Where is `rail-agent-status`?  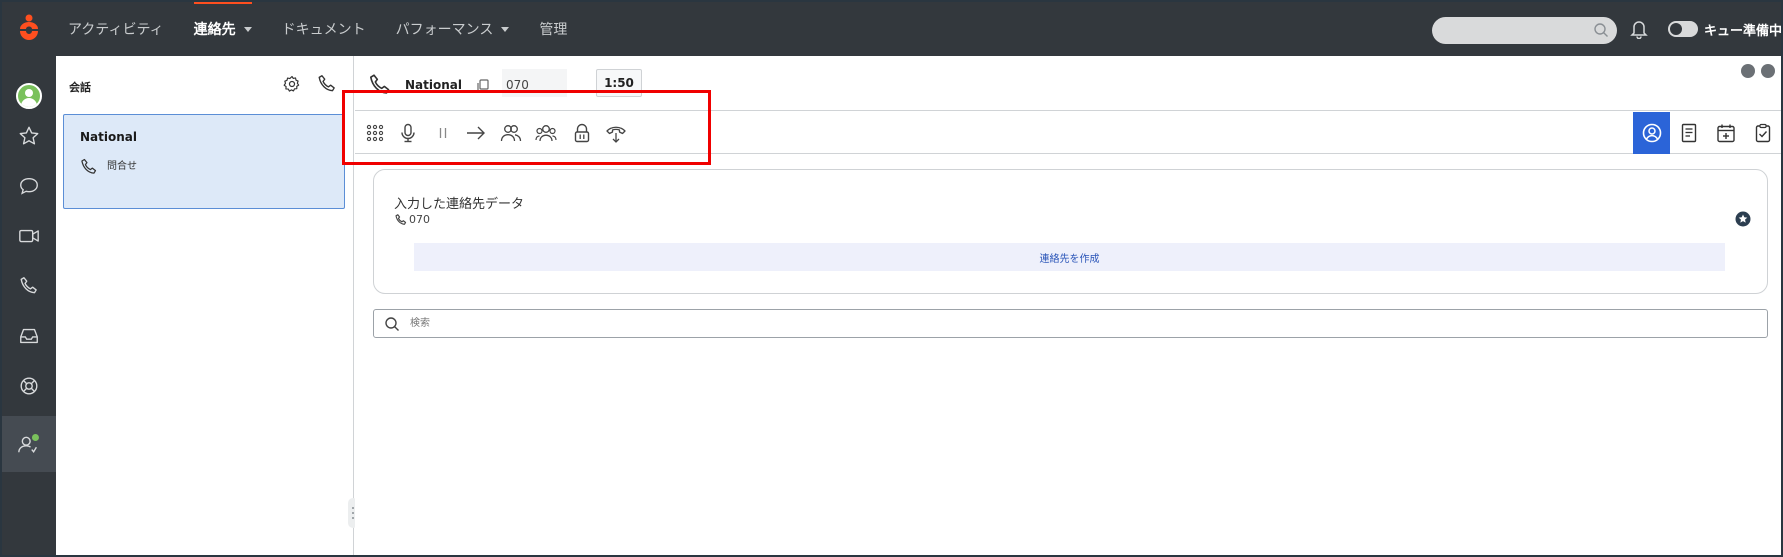 rail-agent-status is located at coordinates (29, 444).